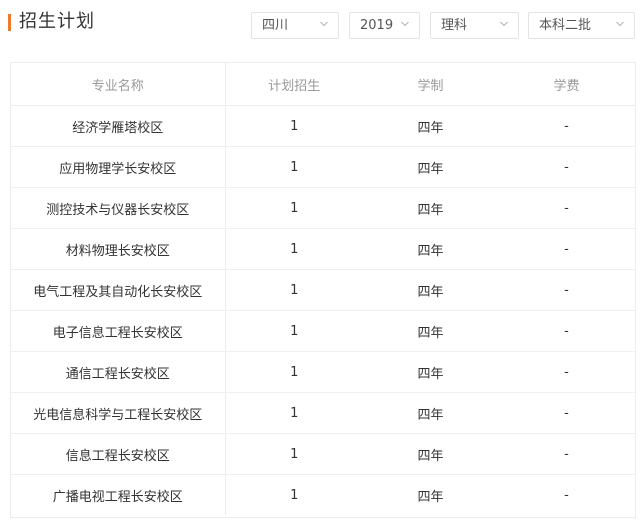 The height and width of the screenshot is (526, 644). Describe the element at coordinates (454, 25) in the screenshot. I see `subject-select-value: 理科` at that location.